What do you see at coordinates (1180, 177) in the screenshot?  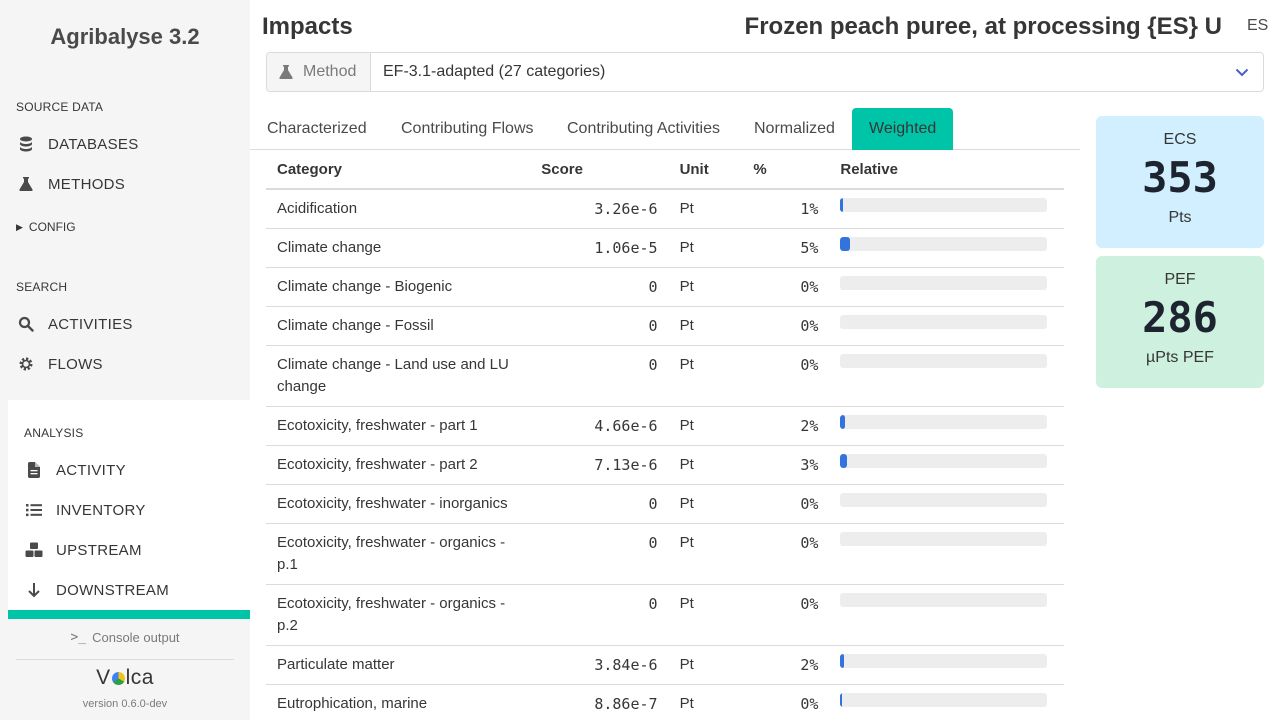 I see `ecs-value: 353` at bounding box center [1180, 177].